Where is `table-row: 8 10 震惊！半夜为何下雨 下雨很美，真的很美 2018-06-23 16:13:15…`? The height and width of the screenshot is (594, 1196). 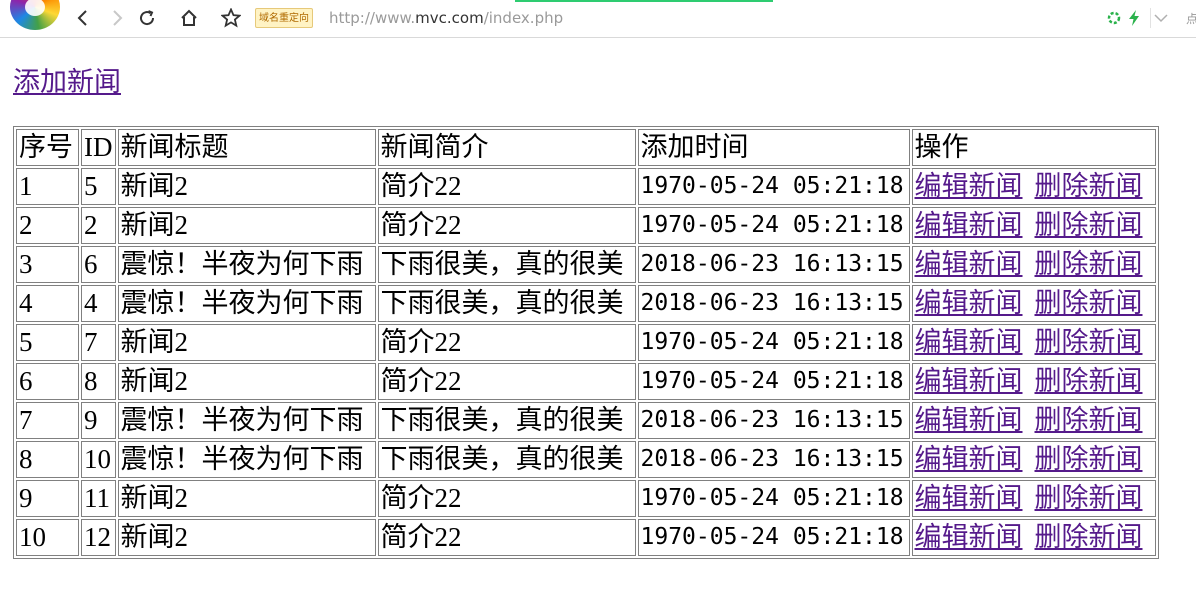
table-row: 8 10 震惊！半夜为何下雨 下雨很美，真的很美 2018-06-23 16:13:15… is located at coordinates (586, 459).